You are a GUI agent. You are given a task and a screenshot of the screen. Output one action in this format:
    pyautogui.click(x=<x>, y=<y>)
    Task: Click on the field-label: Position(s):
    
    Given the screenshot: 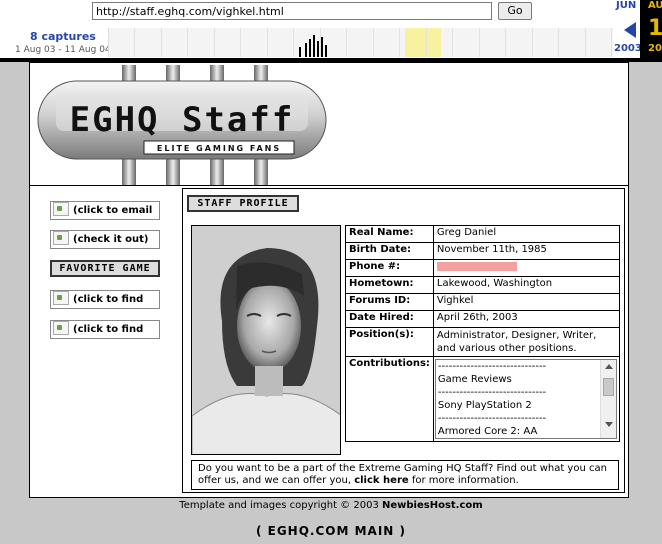 What is the action you would take?
    pyautogui.click(x=389, y=342)
    